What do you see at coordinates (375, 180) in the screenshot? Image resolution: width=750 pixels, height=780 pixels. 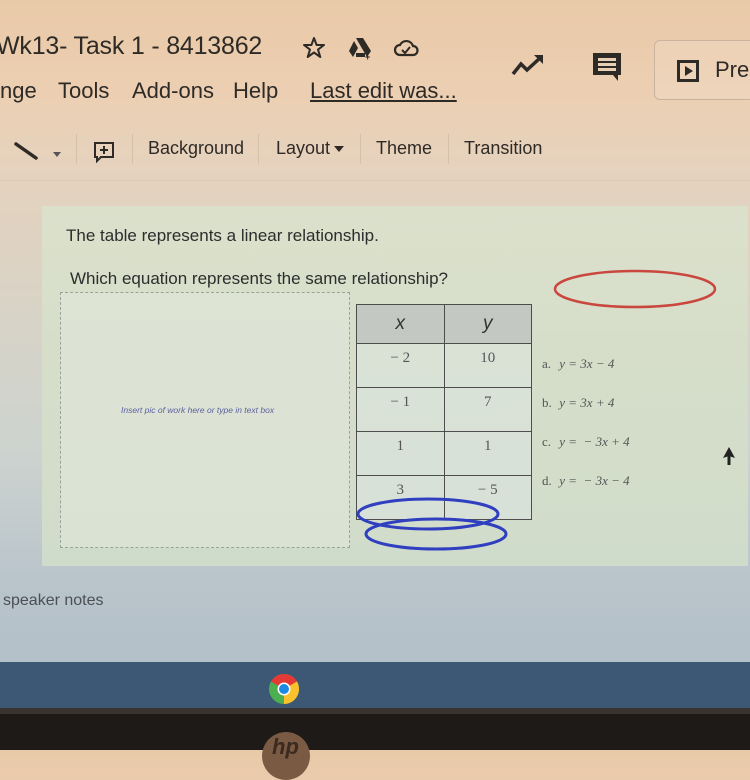 I see `toolbar-divider-line` at bounding box center [375, 180].